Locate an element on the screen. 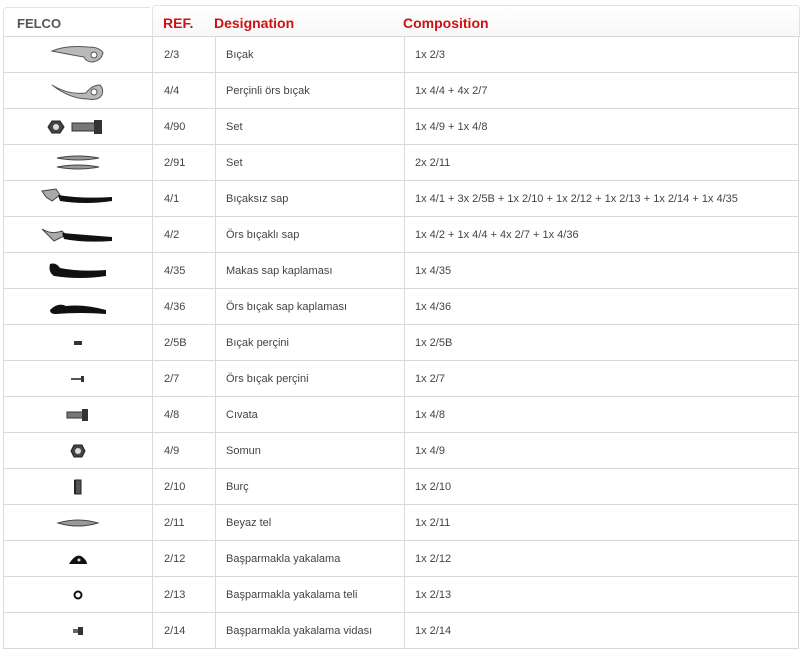 The width and height of the screenshot is (808, 659). ref-cell: 4/9 is located at coordinates (184, 450).